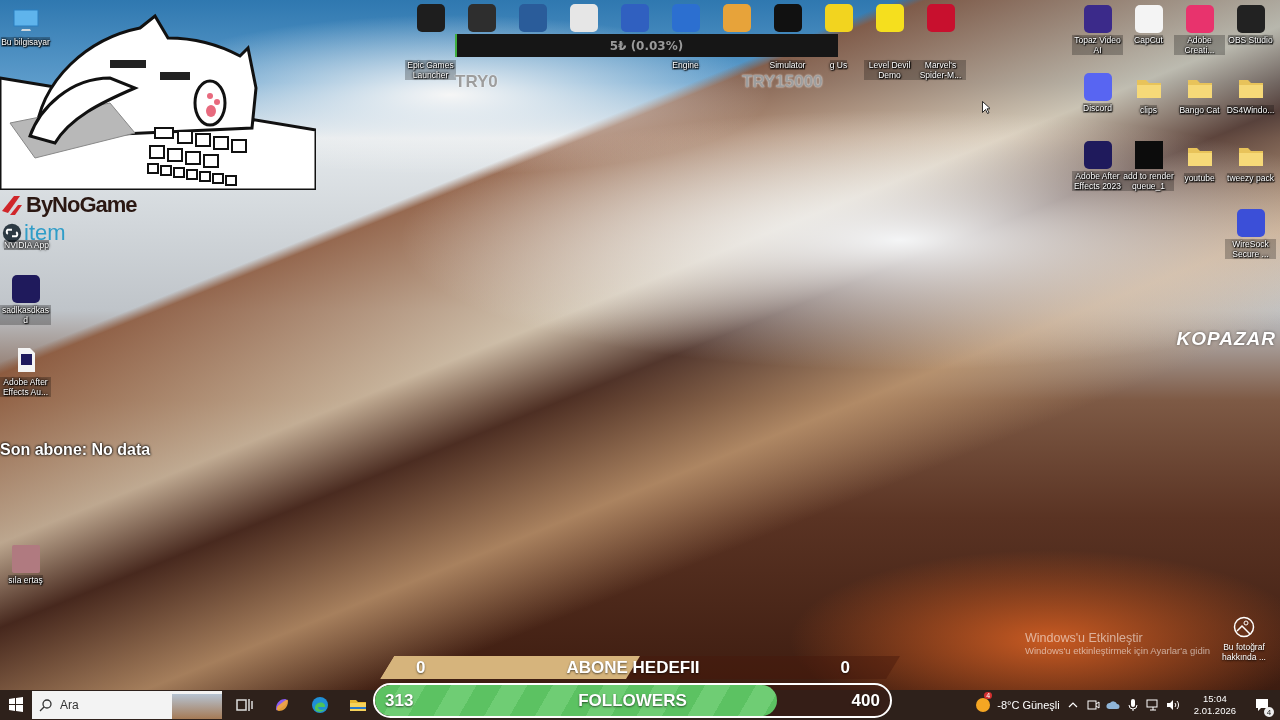 The height and width of the screenshot is (720, 1280). What do you see at coordinates (320, 705) in the screenshot?
I see `swirl-icon` at bounding box center [320, 705].